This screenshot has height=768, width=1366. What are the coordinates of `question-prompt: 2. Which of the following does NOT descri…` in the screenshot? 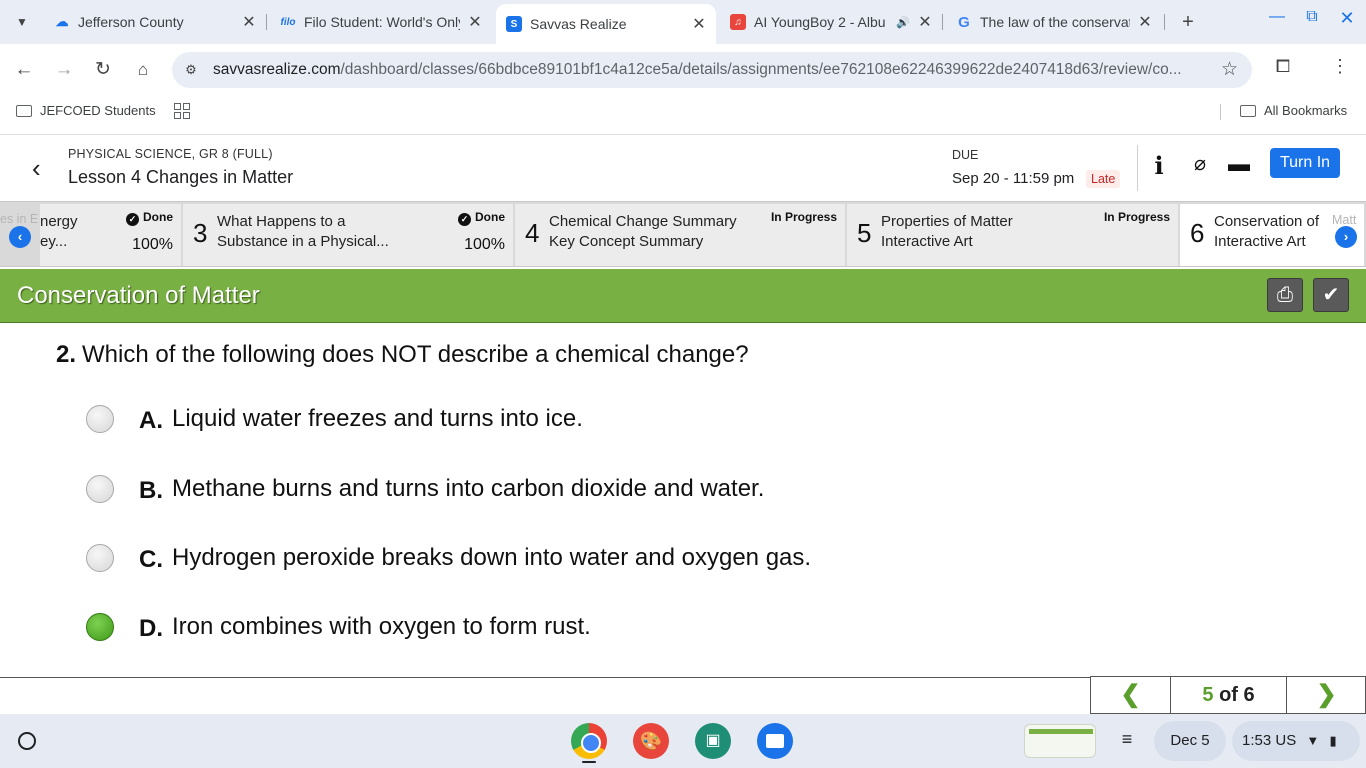 It's located at (402, 355).